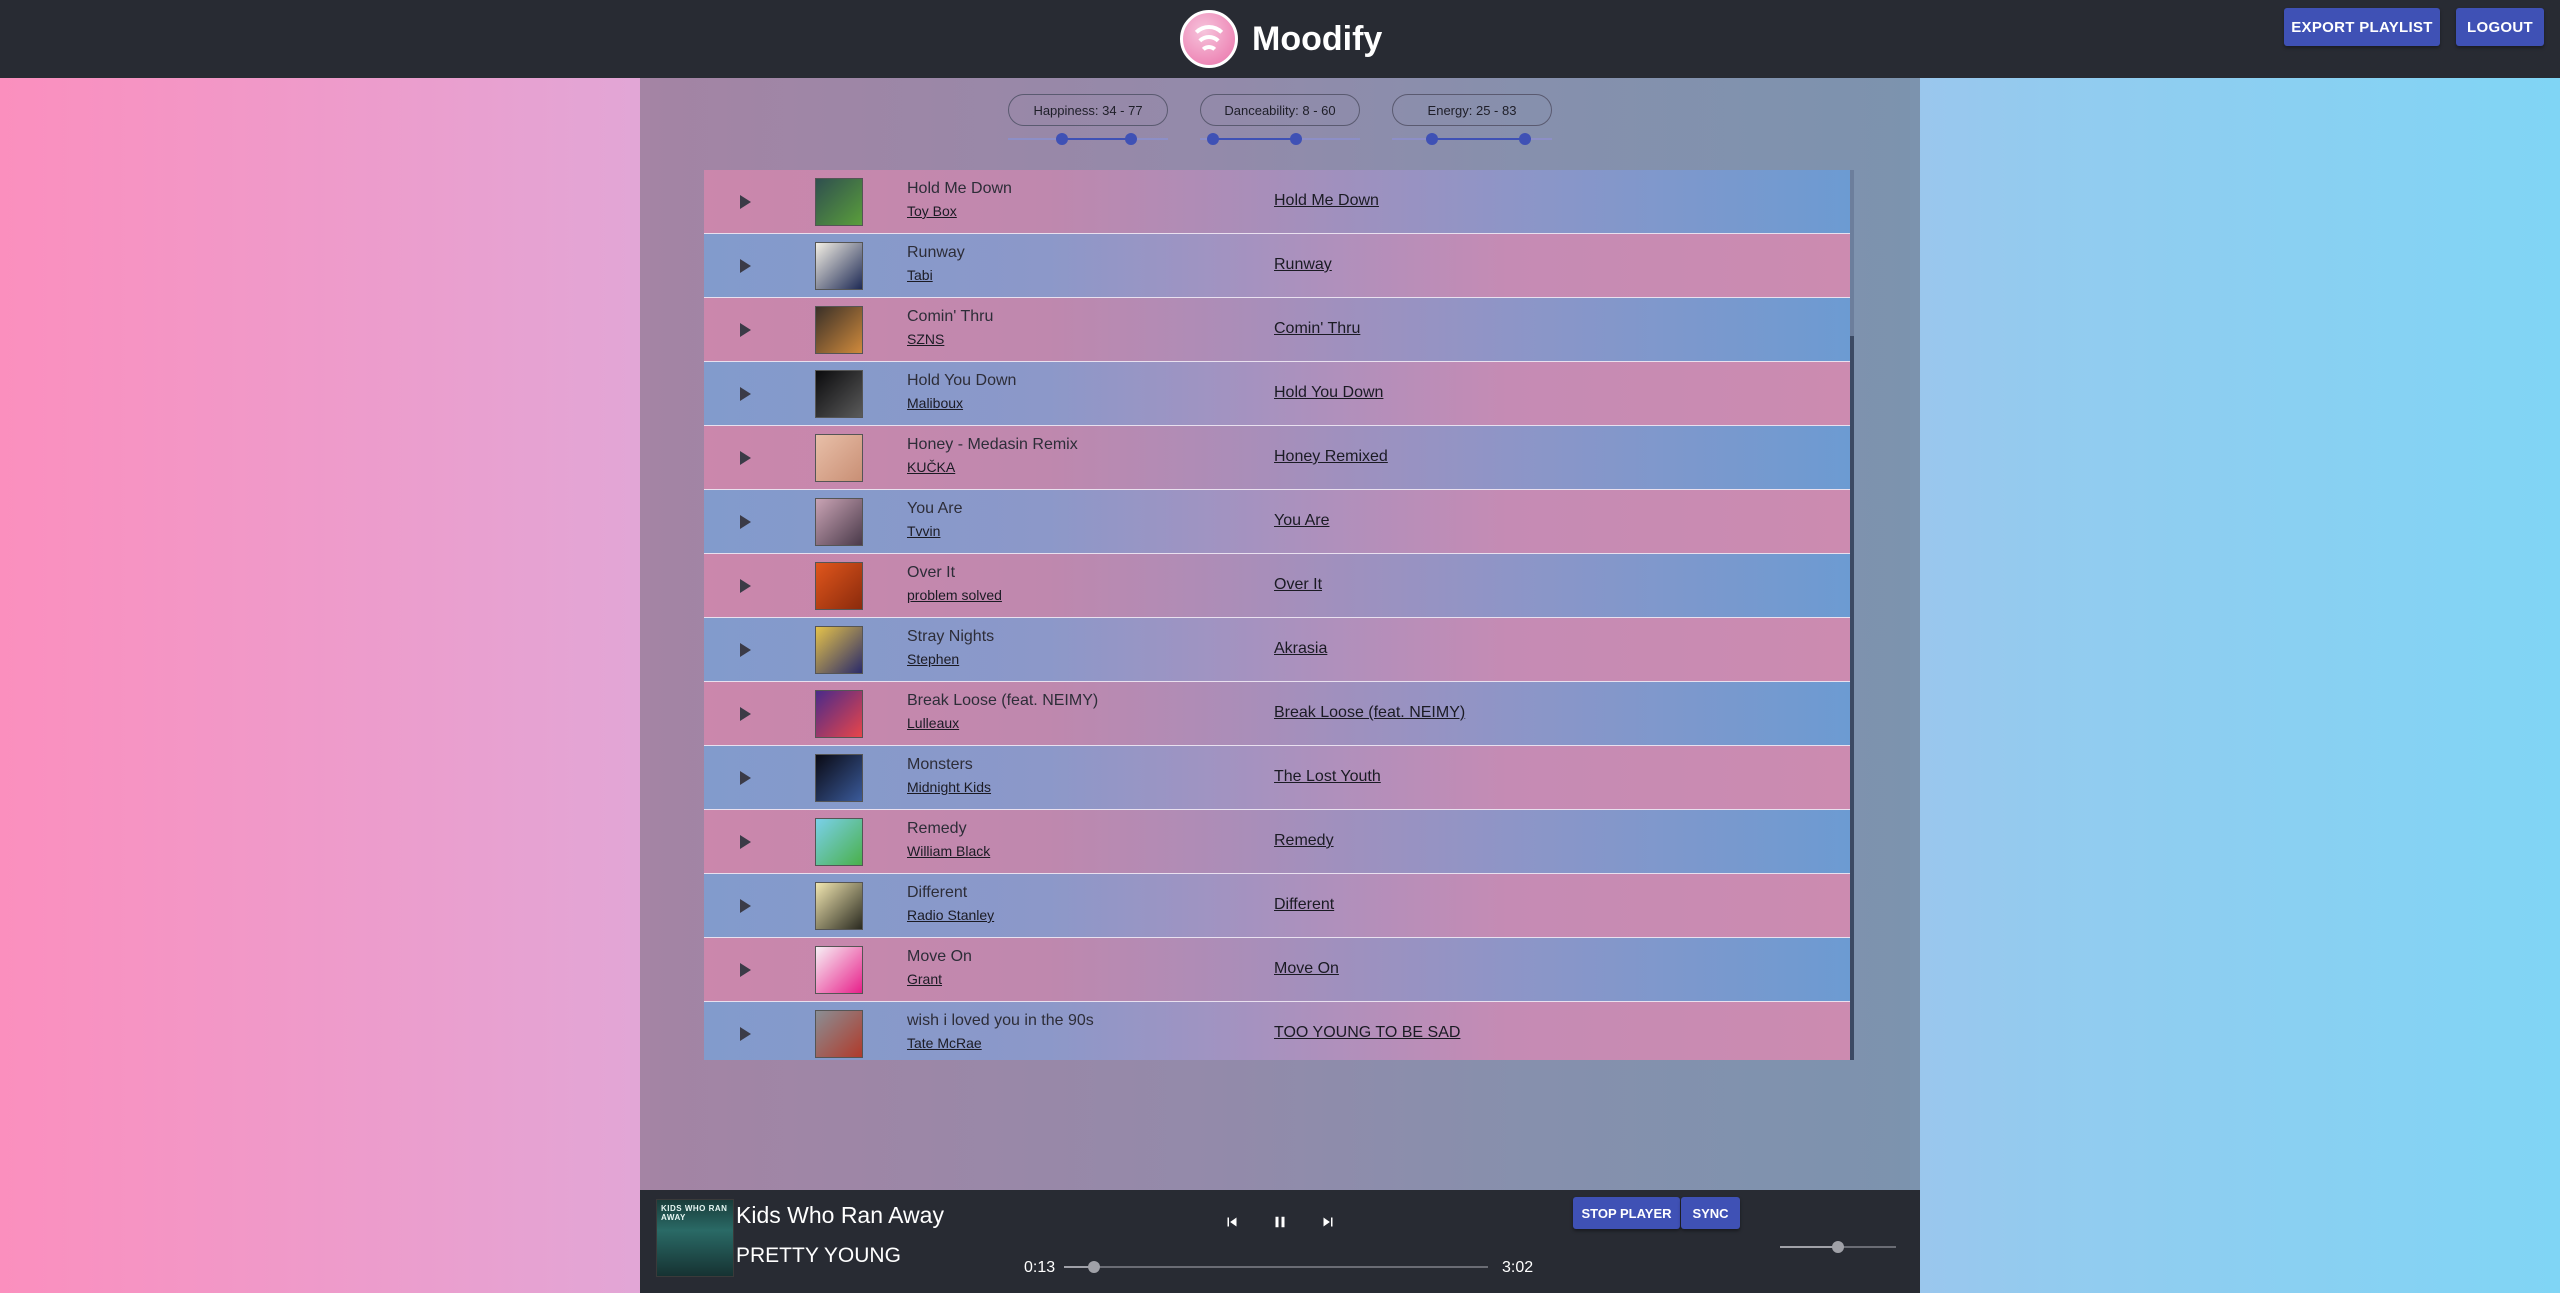 The image size is (2560, 1293). I want to click on track-artist-link: Stephen, so click(933, 659).